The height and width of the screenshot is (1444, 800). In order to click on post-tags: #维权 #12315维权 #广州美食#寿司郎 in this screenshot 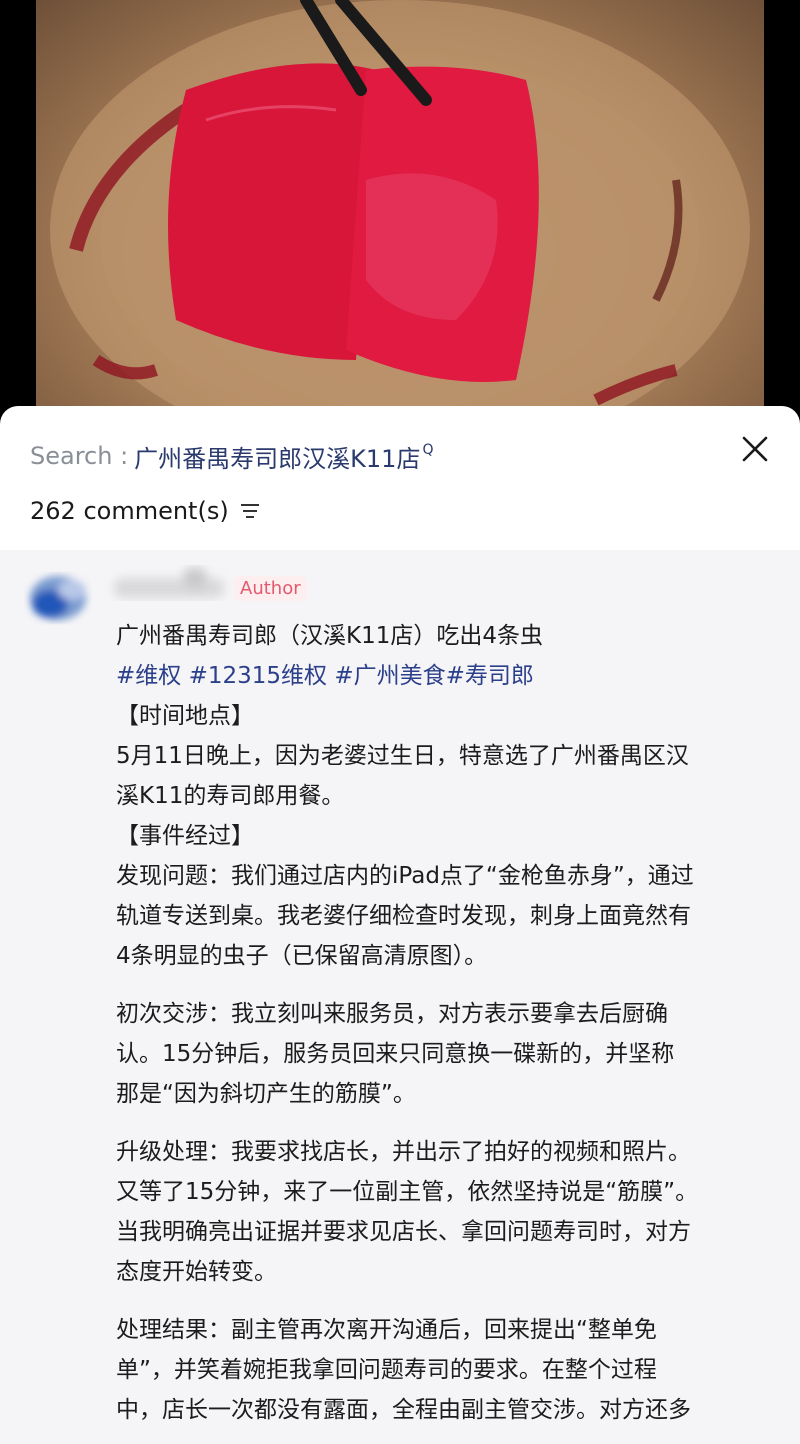, I will do `click(446, 676)`.